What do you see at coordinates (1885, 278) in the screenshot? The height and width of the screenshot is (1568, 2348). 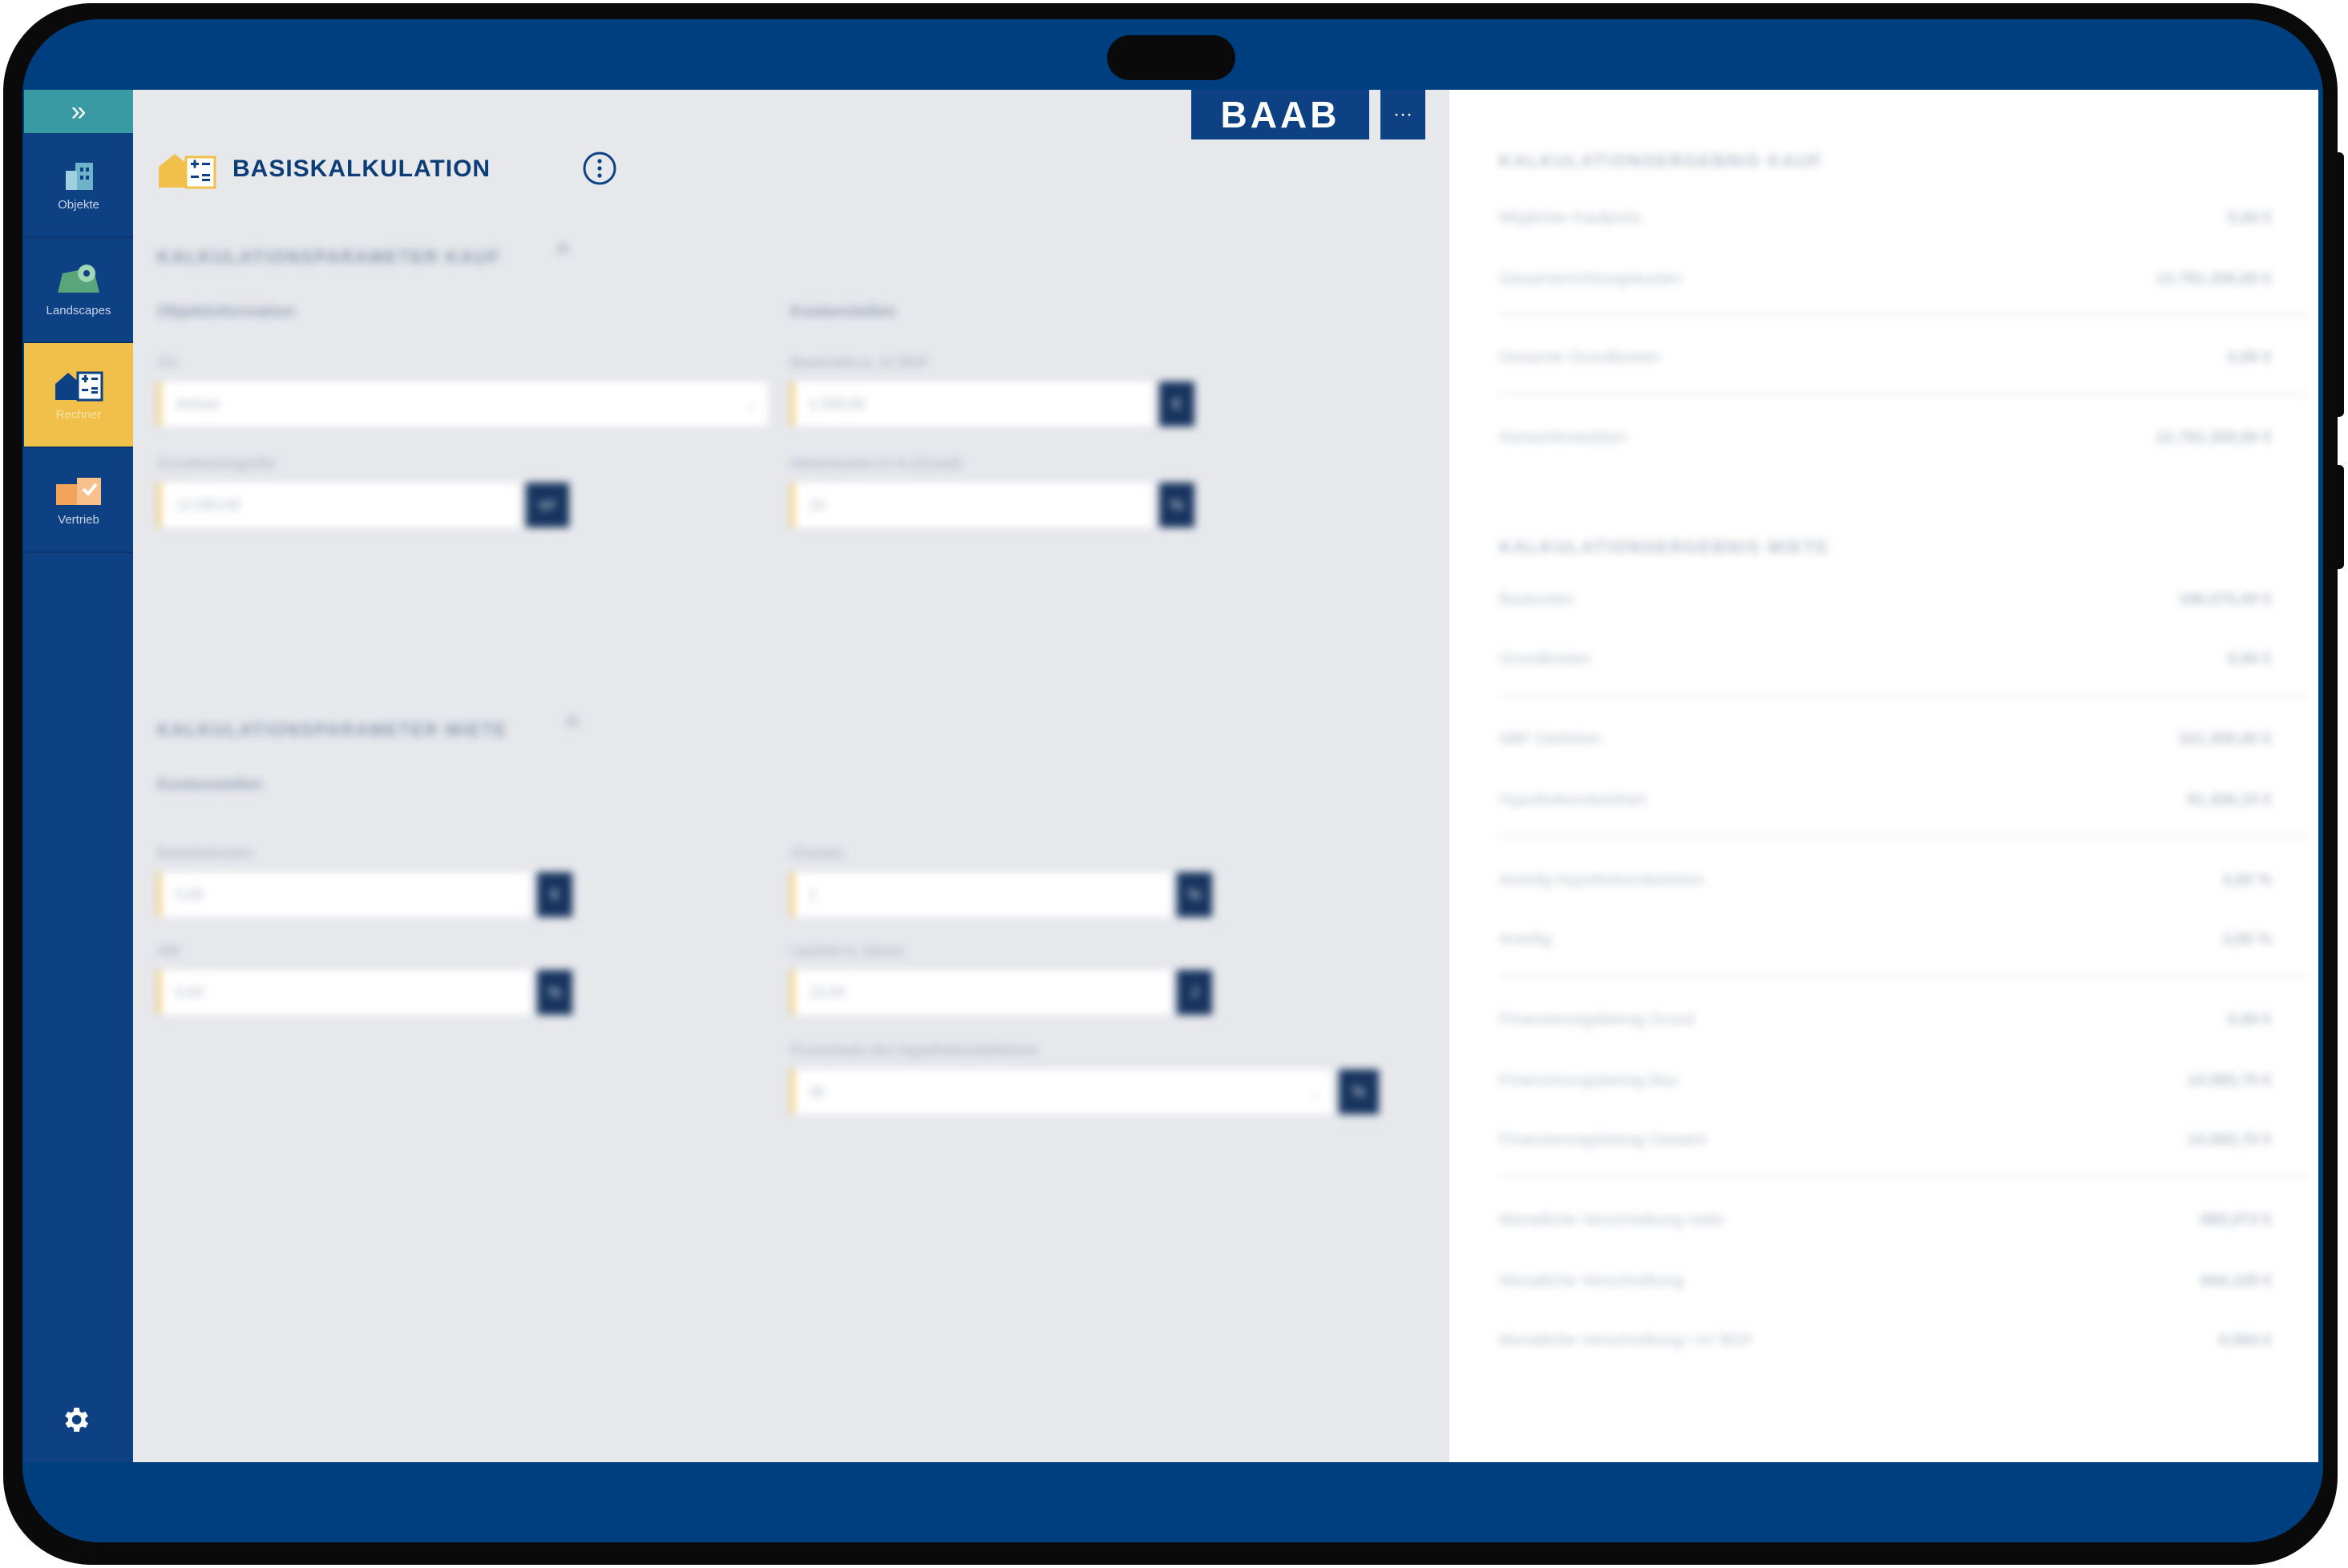 I see `result-row: Gesamterrichtungskosten 12.781.200,00 €` at bounding box center [1885, 278].